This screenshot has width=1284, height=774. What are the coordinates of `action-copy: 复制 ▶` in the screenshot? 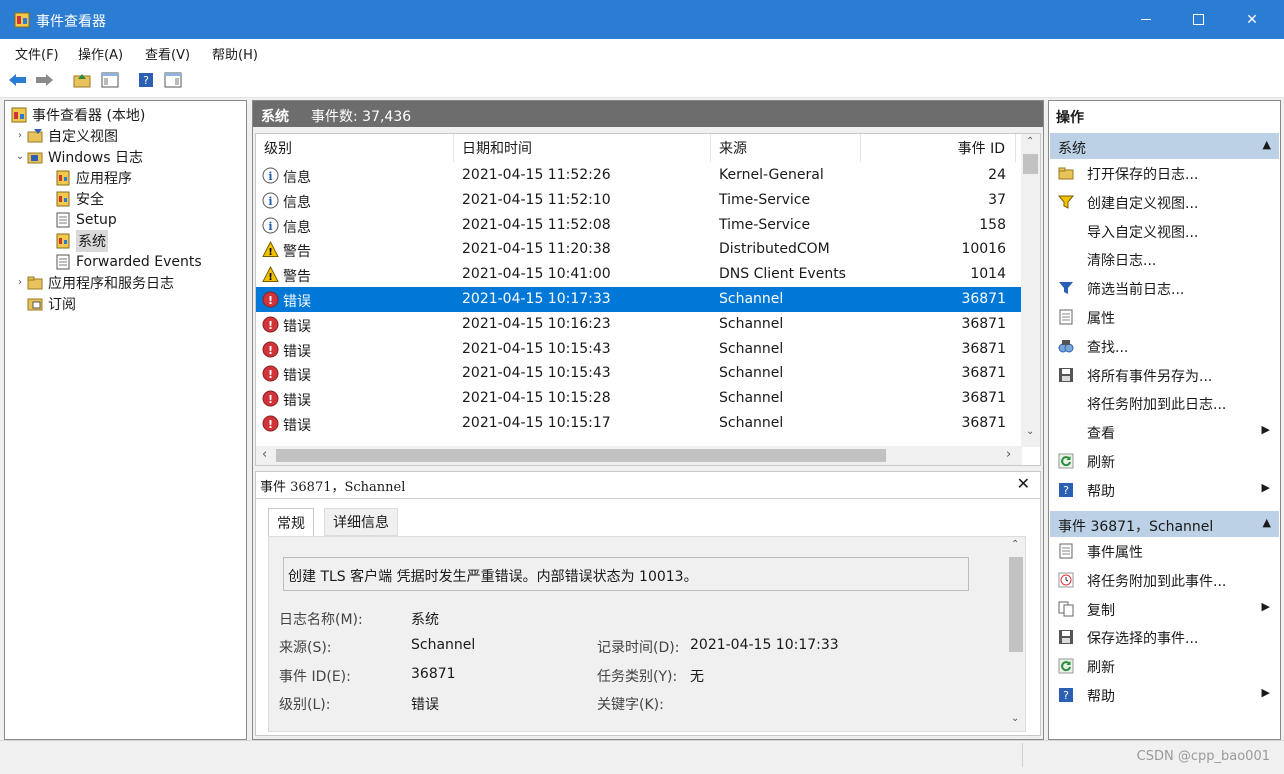 It's located at (1164, 609).